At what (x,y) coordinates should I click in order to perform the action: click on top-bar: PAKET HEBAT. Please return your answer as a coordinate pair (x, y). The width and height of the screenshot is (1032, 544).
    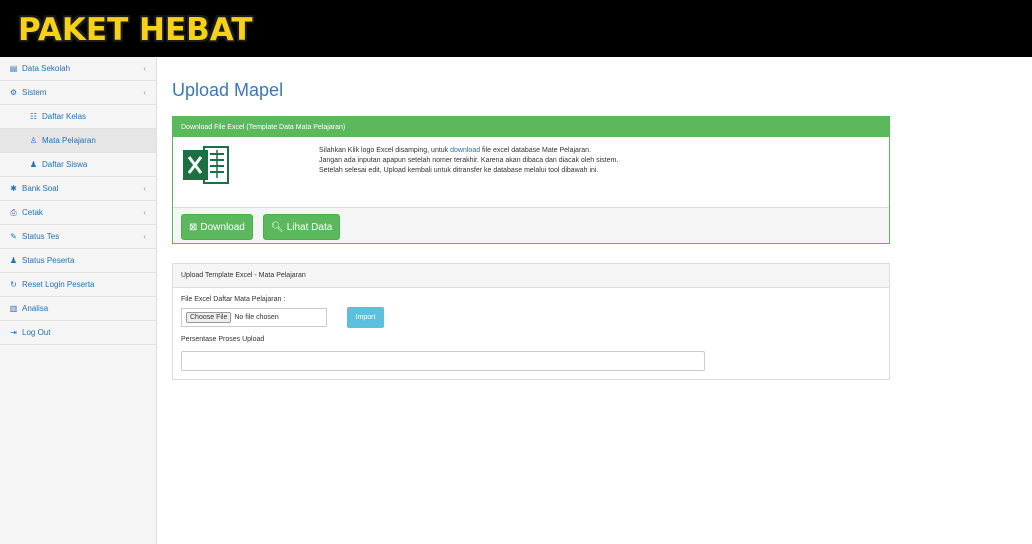
    Looking at the image, I should click on (516, 28).